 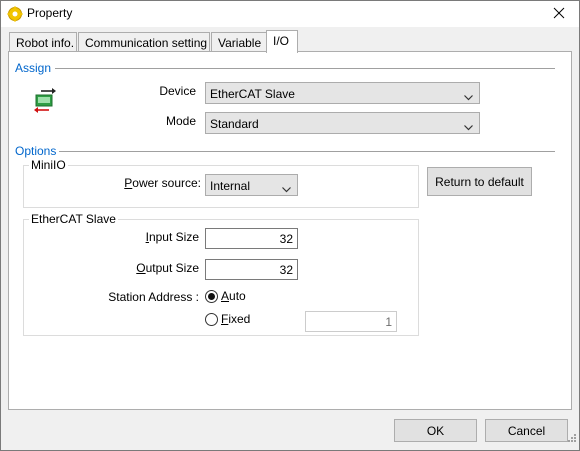 I want to click on auto-radio-label: Auto, so click(x=233, y=296).